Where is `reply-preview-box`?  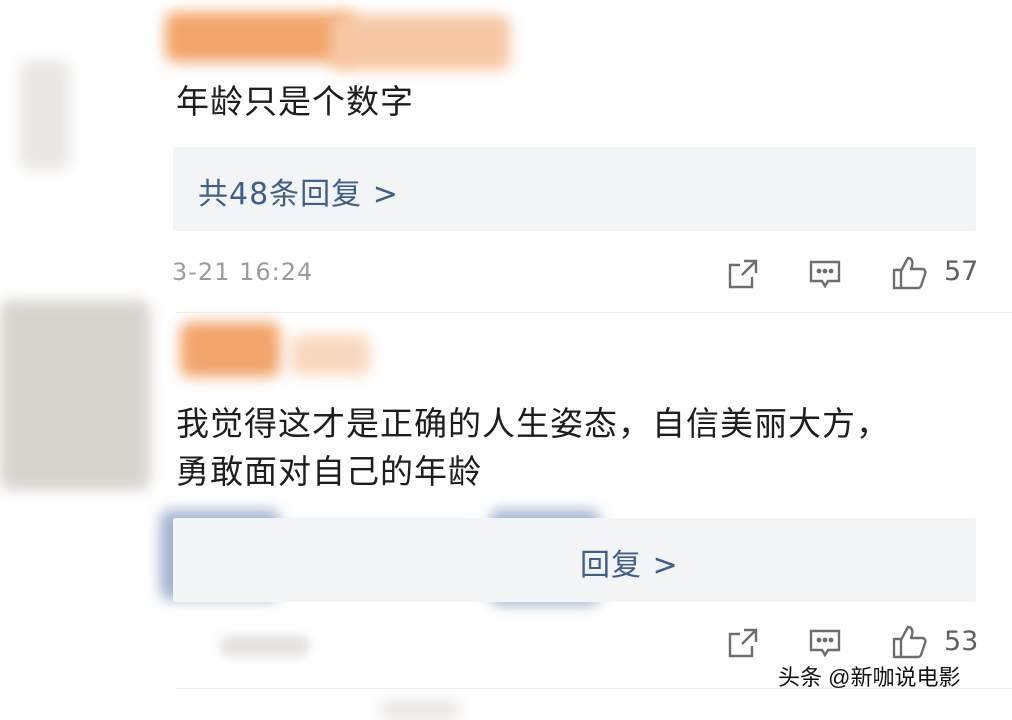 reply-preview-box is located at coordinates (574, 560).